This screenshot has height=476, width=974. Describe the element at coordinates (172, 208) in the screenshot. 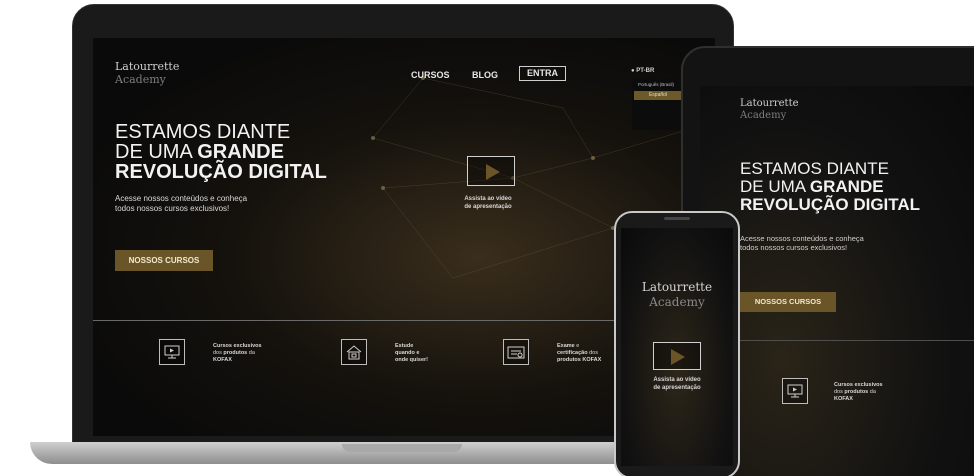

I see `hero-subtitle-line2: todos nossos cursos exclusivos!` at that location.